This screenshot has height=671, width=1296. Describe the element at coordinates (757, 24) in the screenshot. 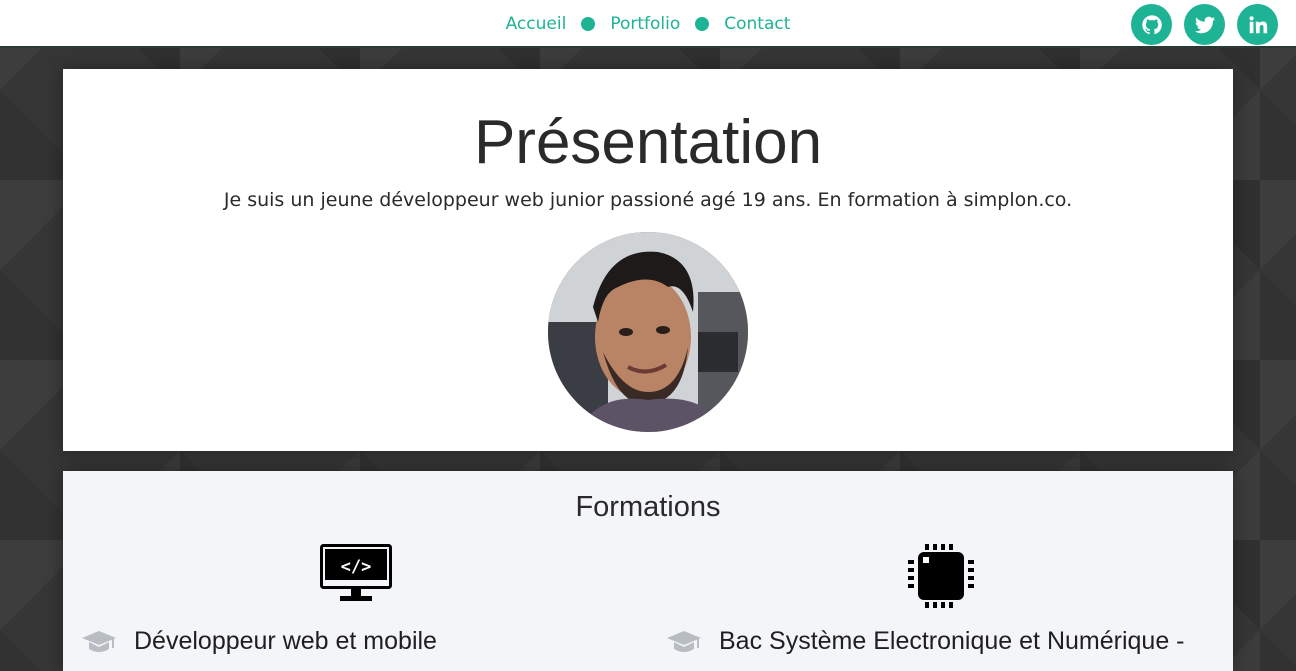

I see `nav-link-contact: Contact` at that location.